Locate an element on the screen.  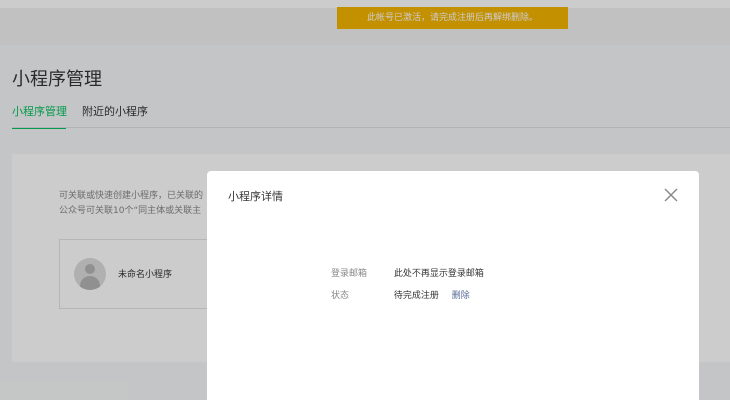
email-value: 此处不再显示登录邮箱 is located at coordinates (438, 274).